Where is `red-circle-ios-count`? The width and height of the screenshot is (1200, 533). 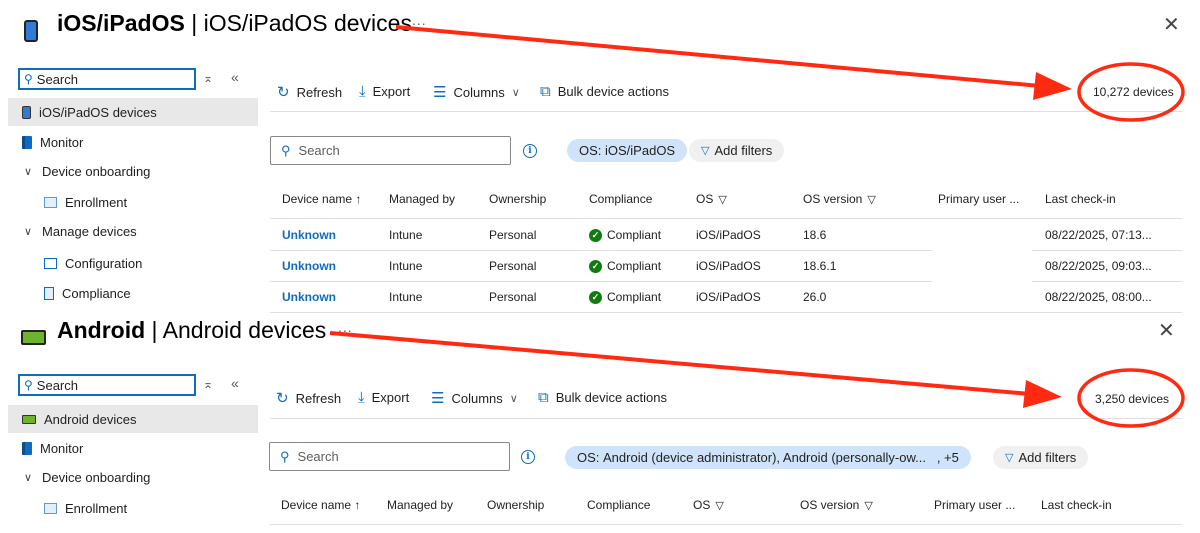 red-circle-ios-count is located at coordinates (1131, 92).